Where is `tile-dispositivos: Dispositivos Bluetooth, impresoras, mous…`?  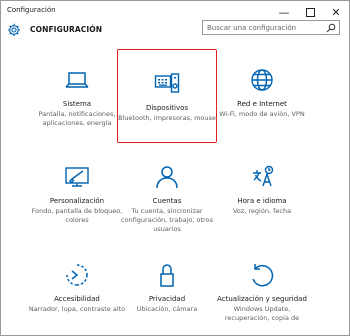 tile-dispositivos: Dispositivos Bluetooth, impresoras, mous… is located at coordinates (167, 96).